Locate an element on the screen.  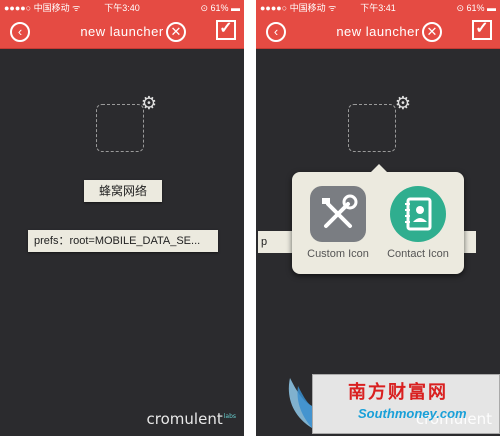
wrench-screwdriver-icon is located at coordinates (338, 214).